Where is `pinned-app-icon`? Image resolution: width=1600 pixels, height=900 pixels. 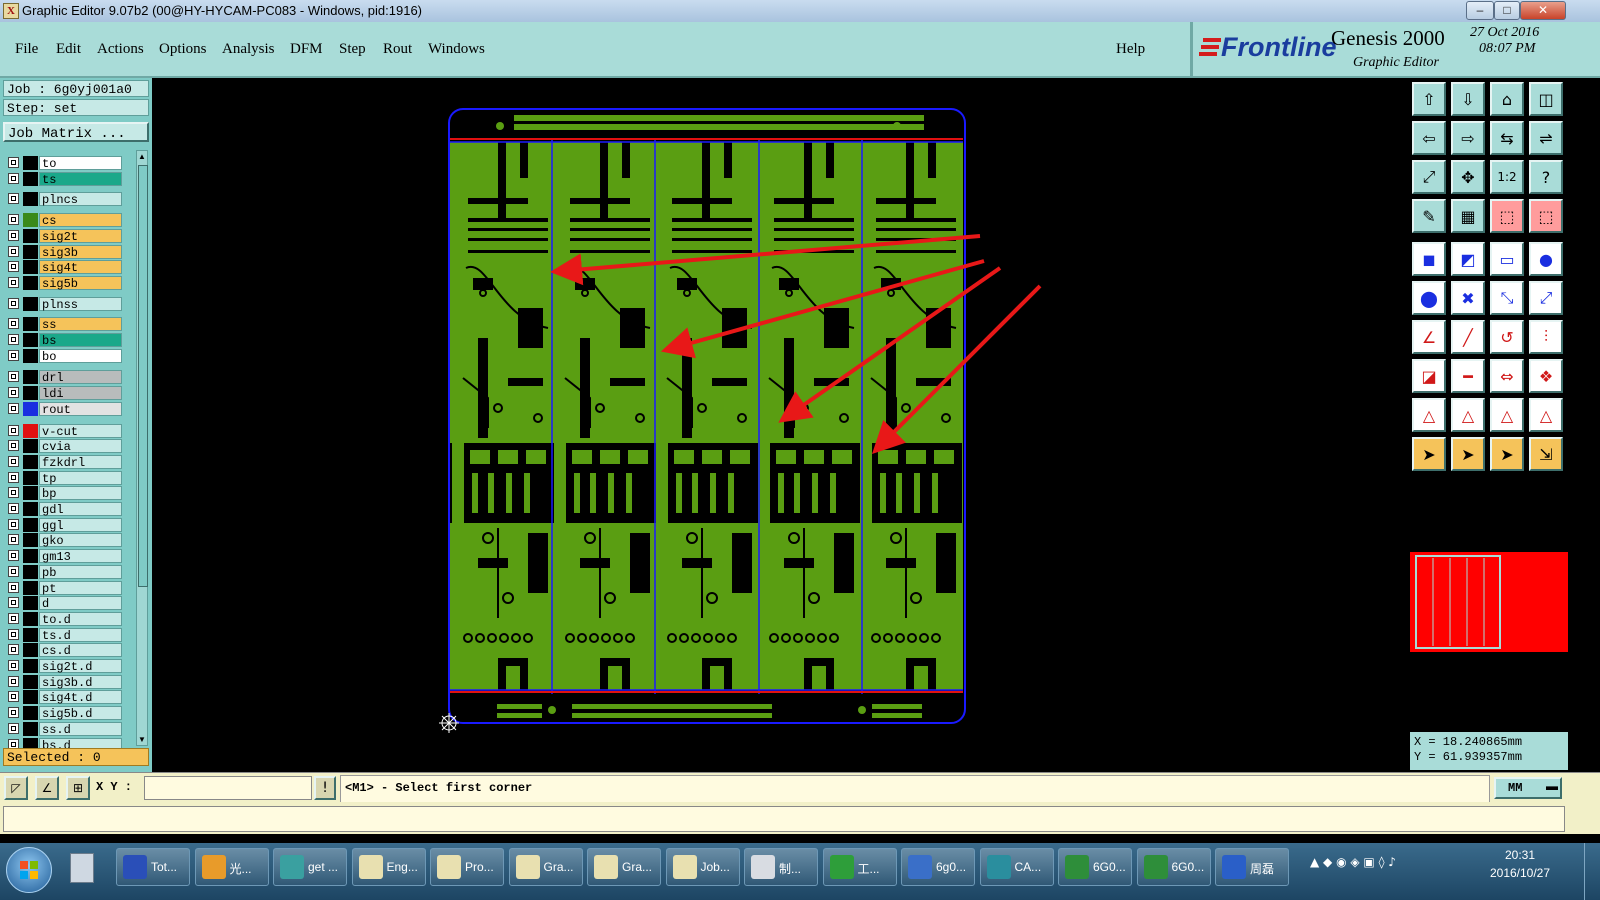 pinned-app-icon is located at coordinates (82, 868).